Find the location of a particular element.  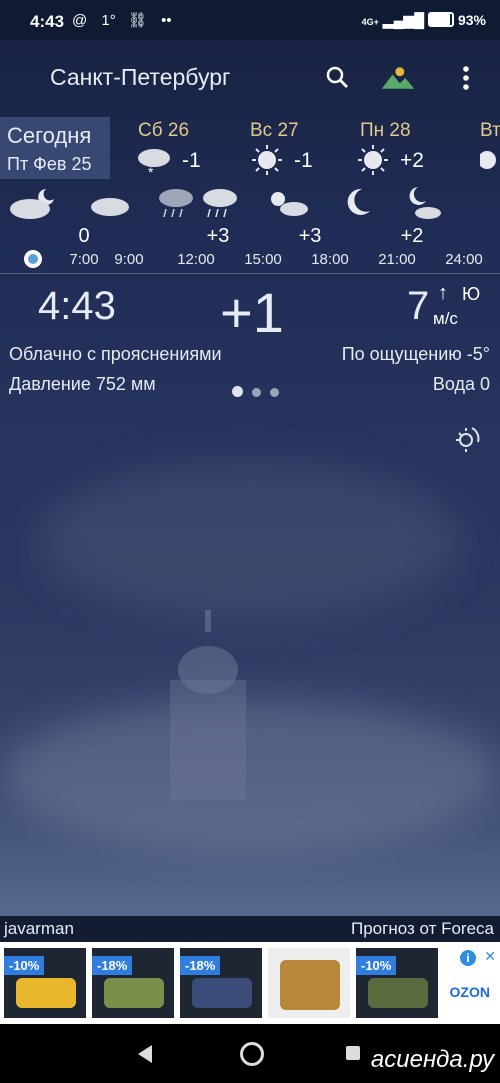

day-name: Вс 27 is located at coordinates (274, 130).